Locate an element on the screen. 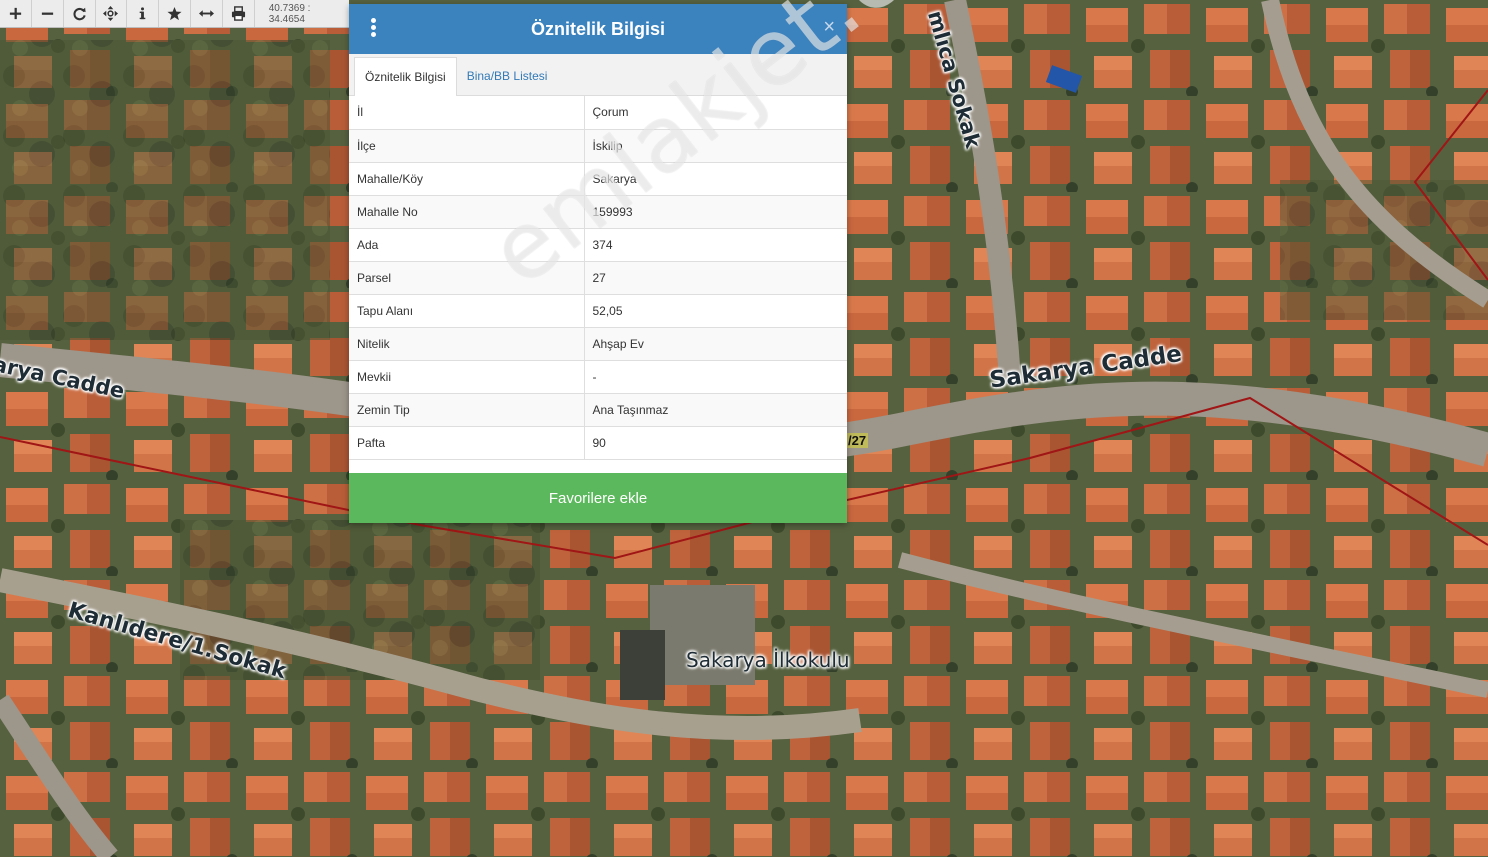 This screenshot has height=857, width=1488. refresh-icon is located at coordinates (79, 14).